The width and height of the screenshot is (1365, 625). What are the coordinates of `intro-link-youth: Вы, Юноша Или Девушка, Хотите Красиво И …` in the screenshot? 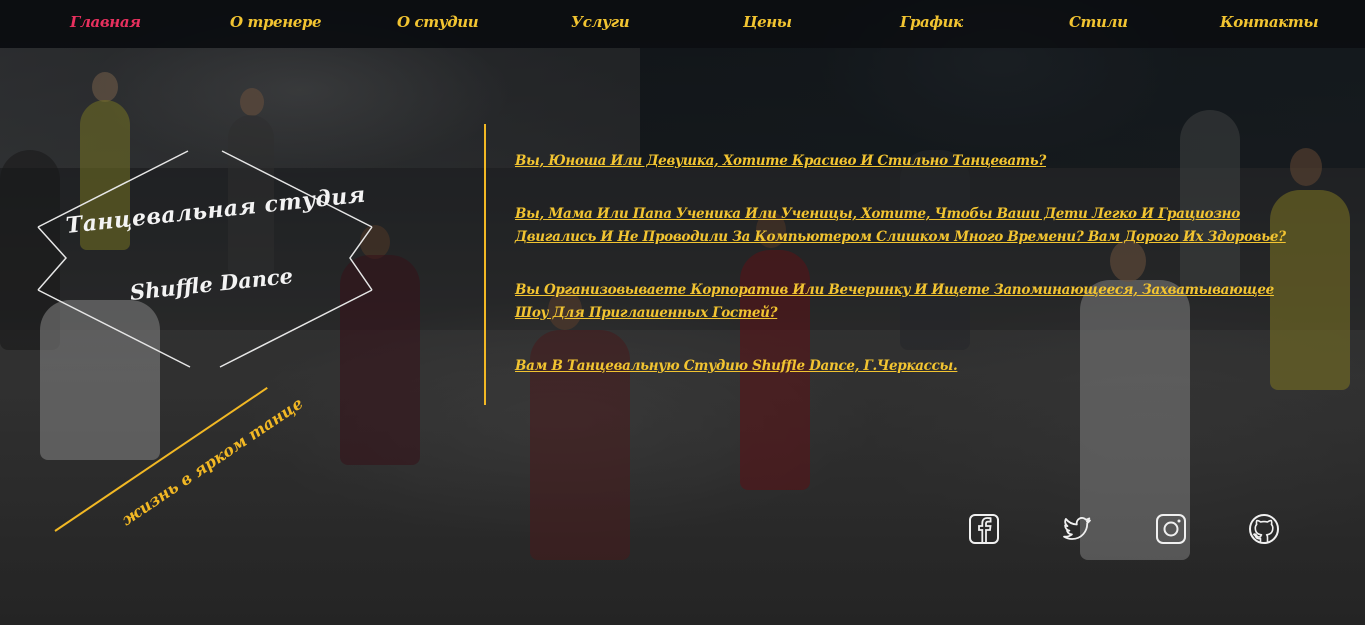 It's located at (910, 161).